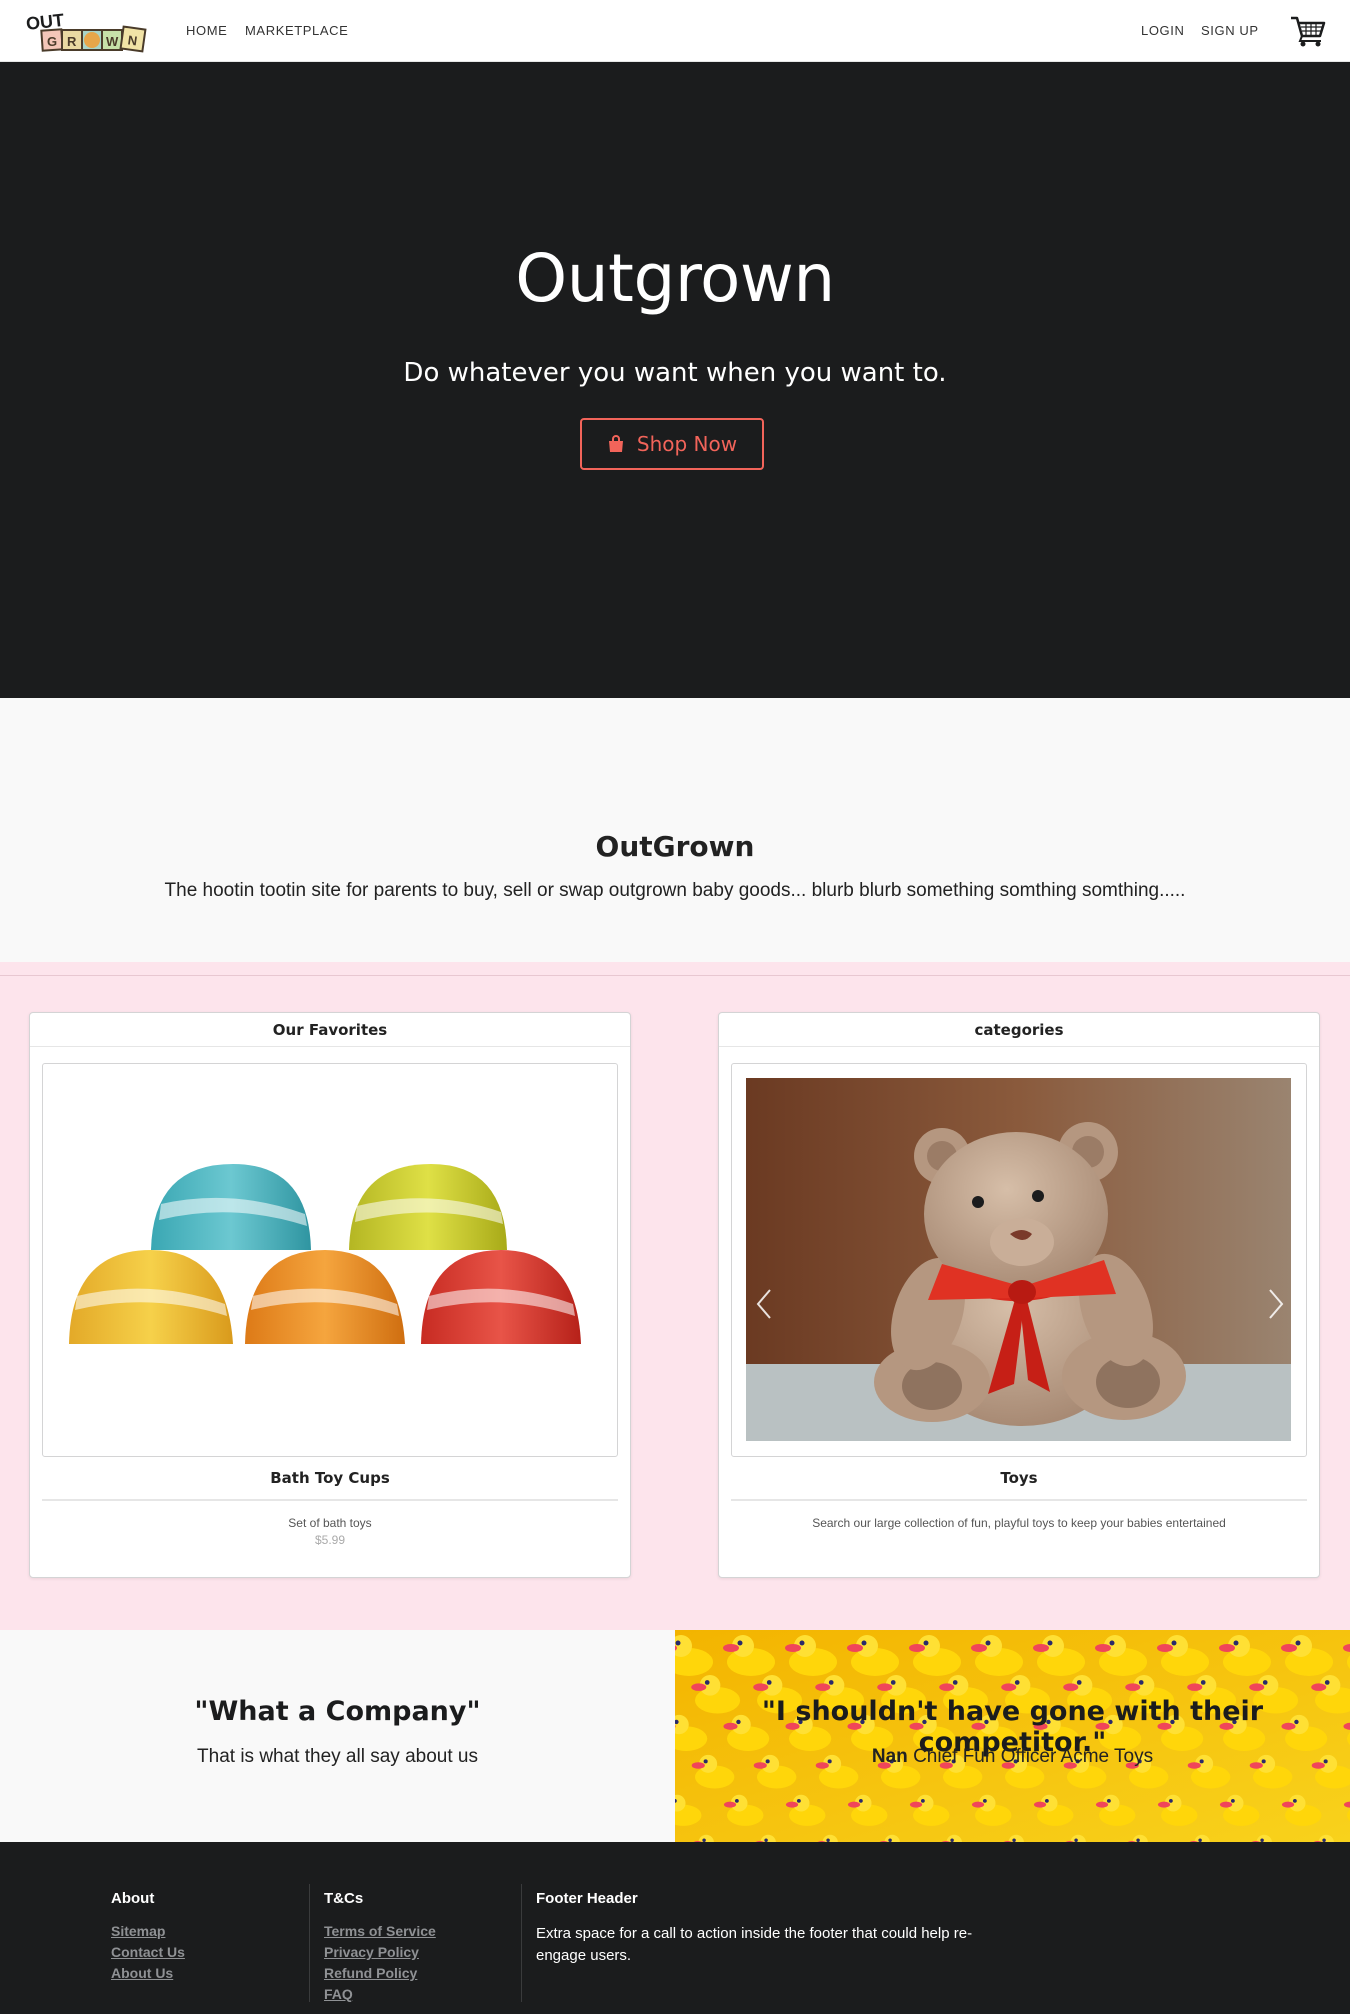 The width and height of the screenshot is (1350, 2014). What do you see at coordinates (380, 1931) in the screenshot?
I see `footer-terms-link: Terms of Service` at bounding box center [380, 1931].